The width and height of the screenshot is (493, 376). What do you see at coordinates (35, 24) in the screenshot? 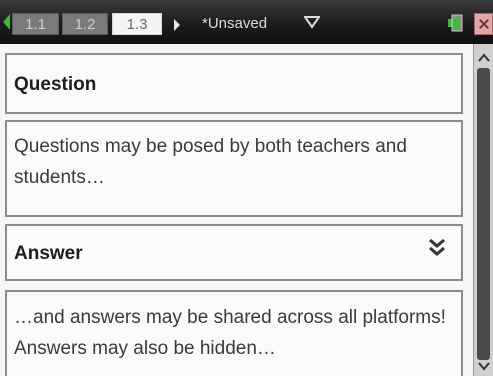
I see `tab-1-1: 1.1` at bounding box center [35, 24].